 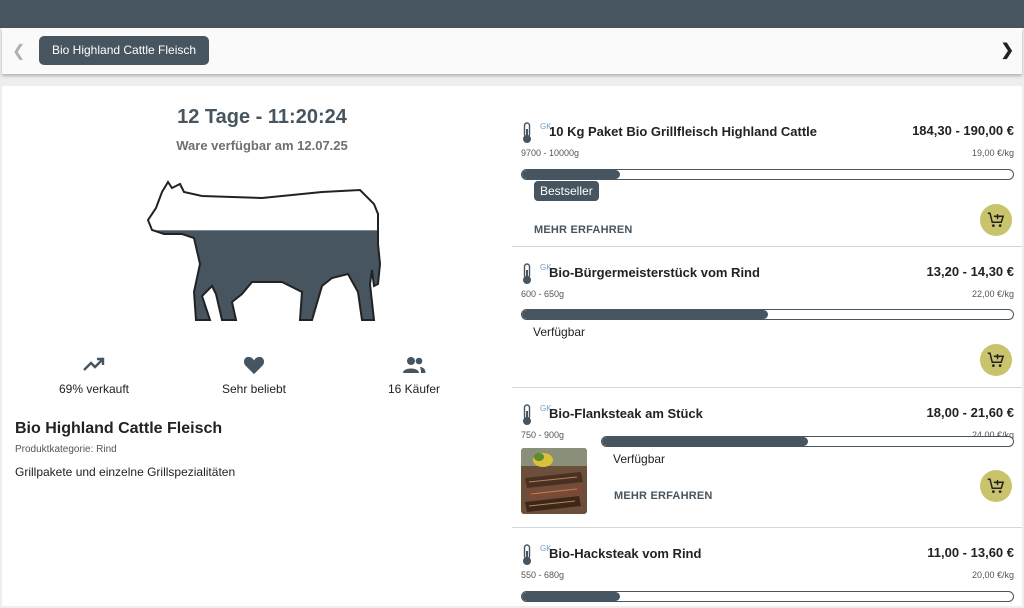 I want to click on item-weight: 750 - 900g, so click(x=543, y=435).